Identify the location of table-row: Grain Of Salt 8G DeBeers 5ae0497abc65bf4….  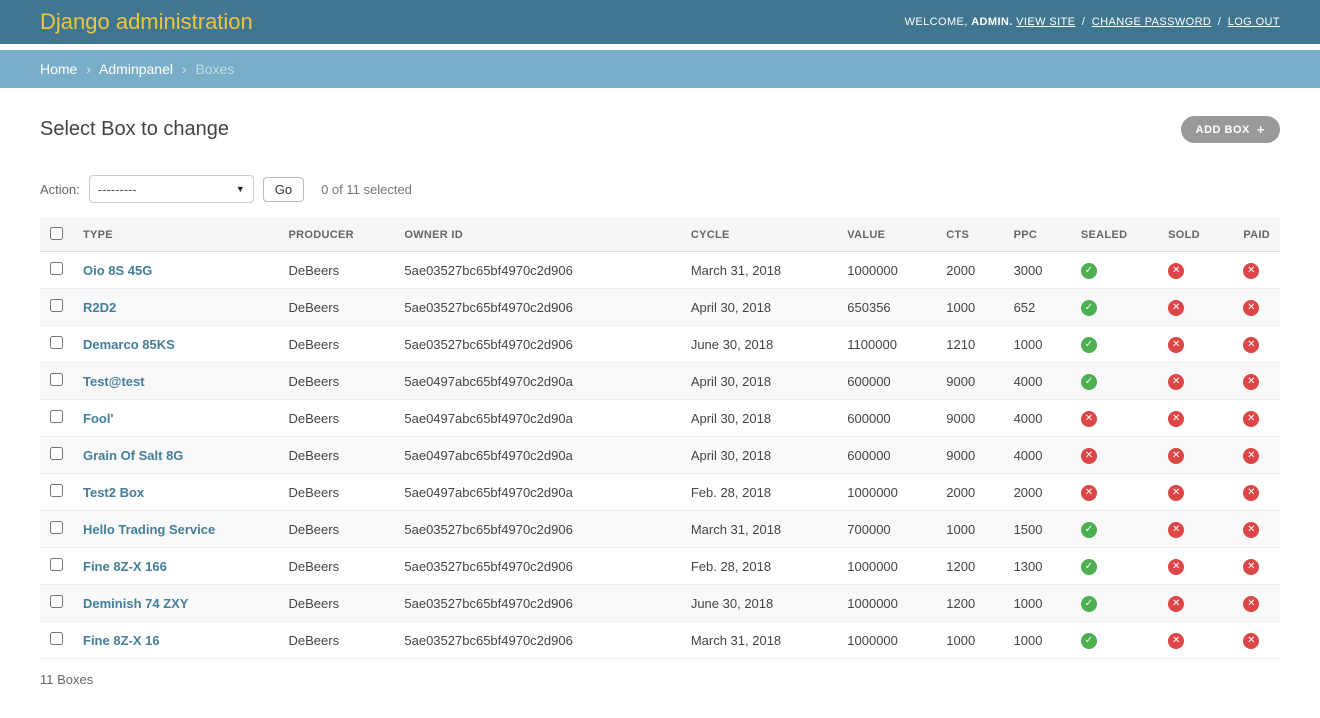
(660, 455).